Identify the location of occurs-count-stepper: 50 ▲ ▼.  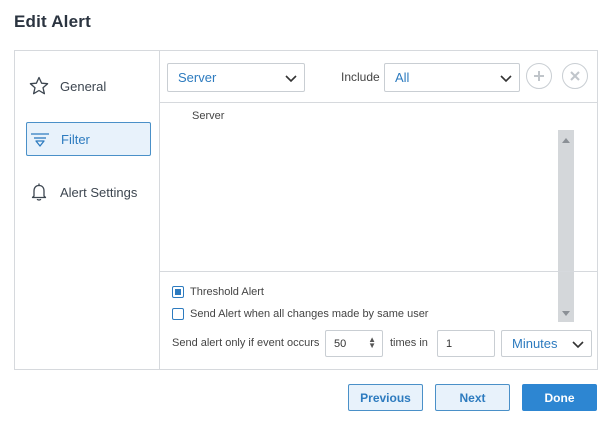
(354, 343).